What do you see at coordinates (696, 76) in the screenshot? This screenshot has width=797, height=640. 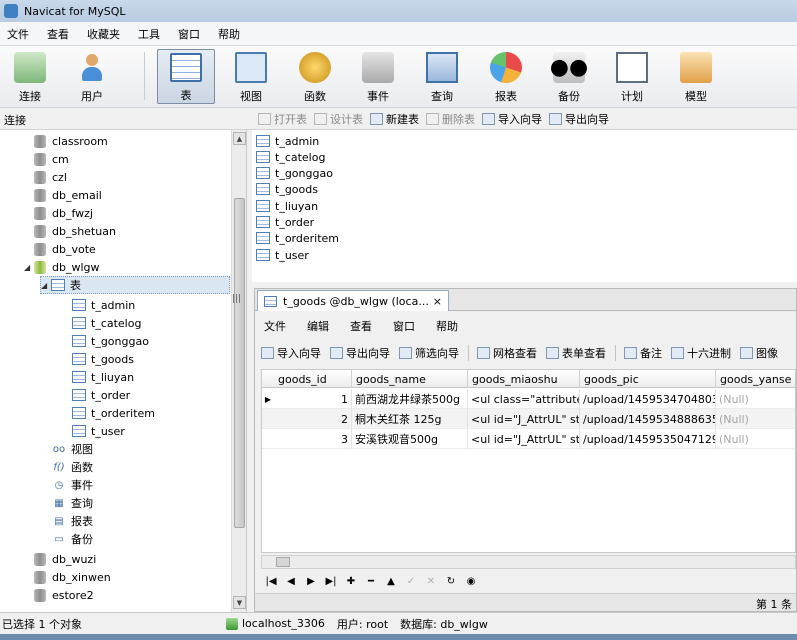 I see `model-button: 模型` at bounding box center [696, 76].